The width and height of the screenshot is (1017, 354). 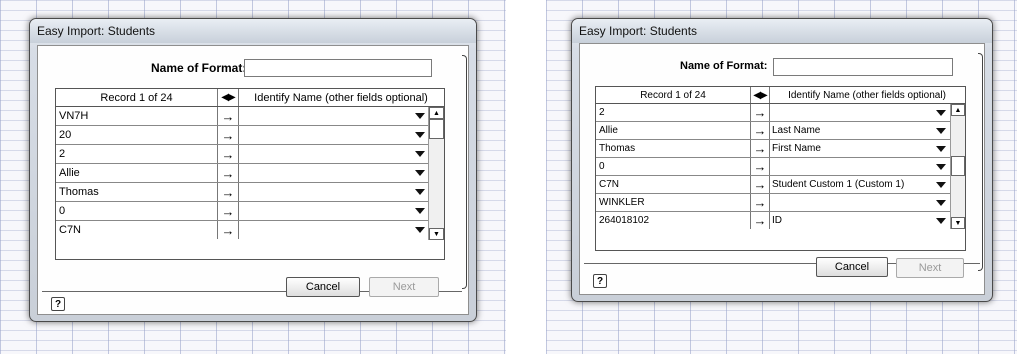 I want to click on table-row: 264018102 → ID, so click(x=780, y=220).